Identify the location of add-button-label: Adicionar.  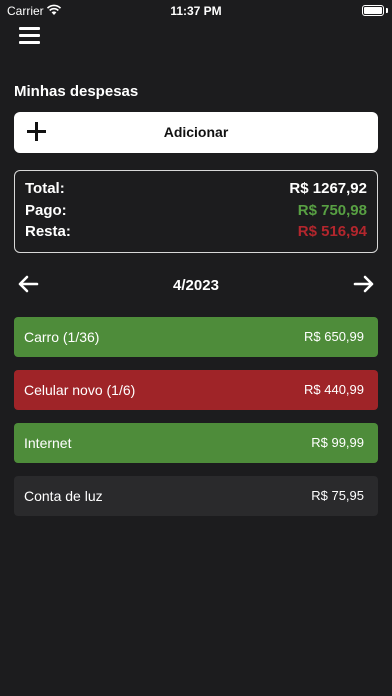
(196, 132).